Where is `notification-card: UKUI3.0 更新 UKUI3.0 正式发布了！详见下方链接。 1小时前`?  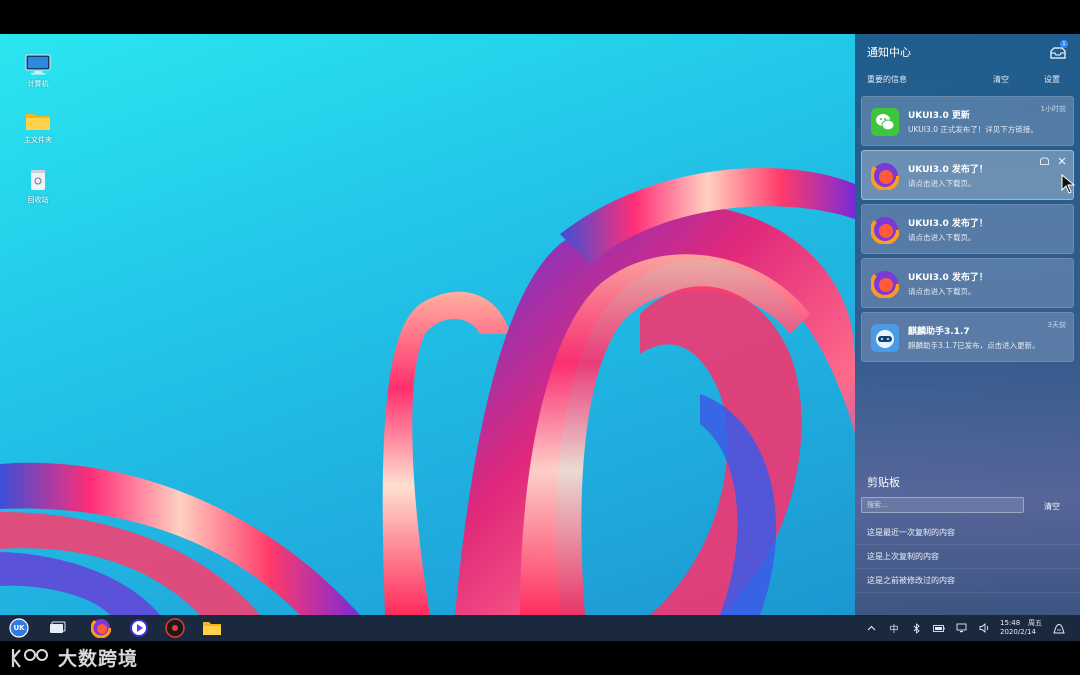 notification-card: UKUI3.0 更新 UKUI3.0 正式发布了！详见下方链接。 1小时前 is located at coordinates (967, 121).